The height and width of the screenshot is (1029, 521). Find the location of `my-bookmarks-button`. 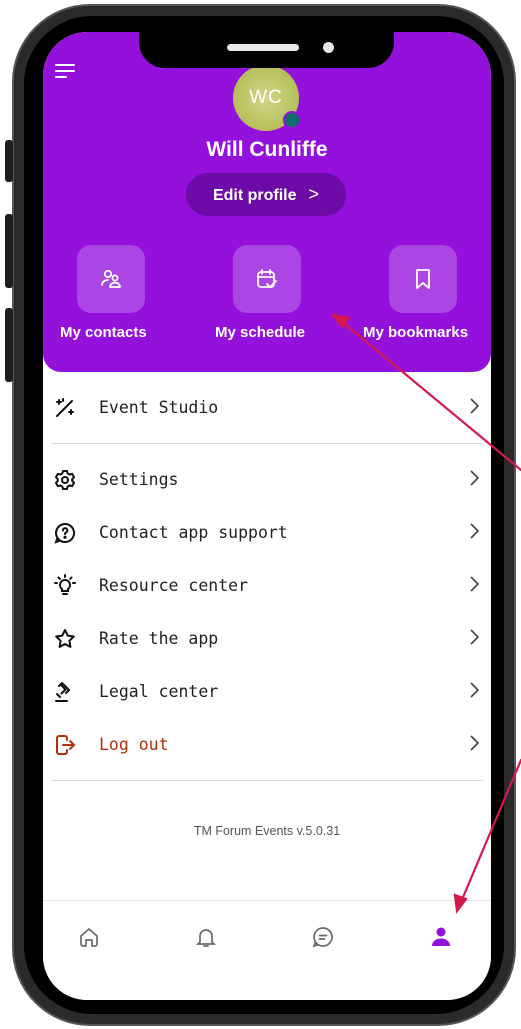

my-bookmarks-button is located at coordinates (423, 279).